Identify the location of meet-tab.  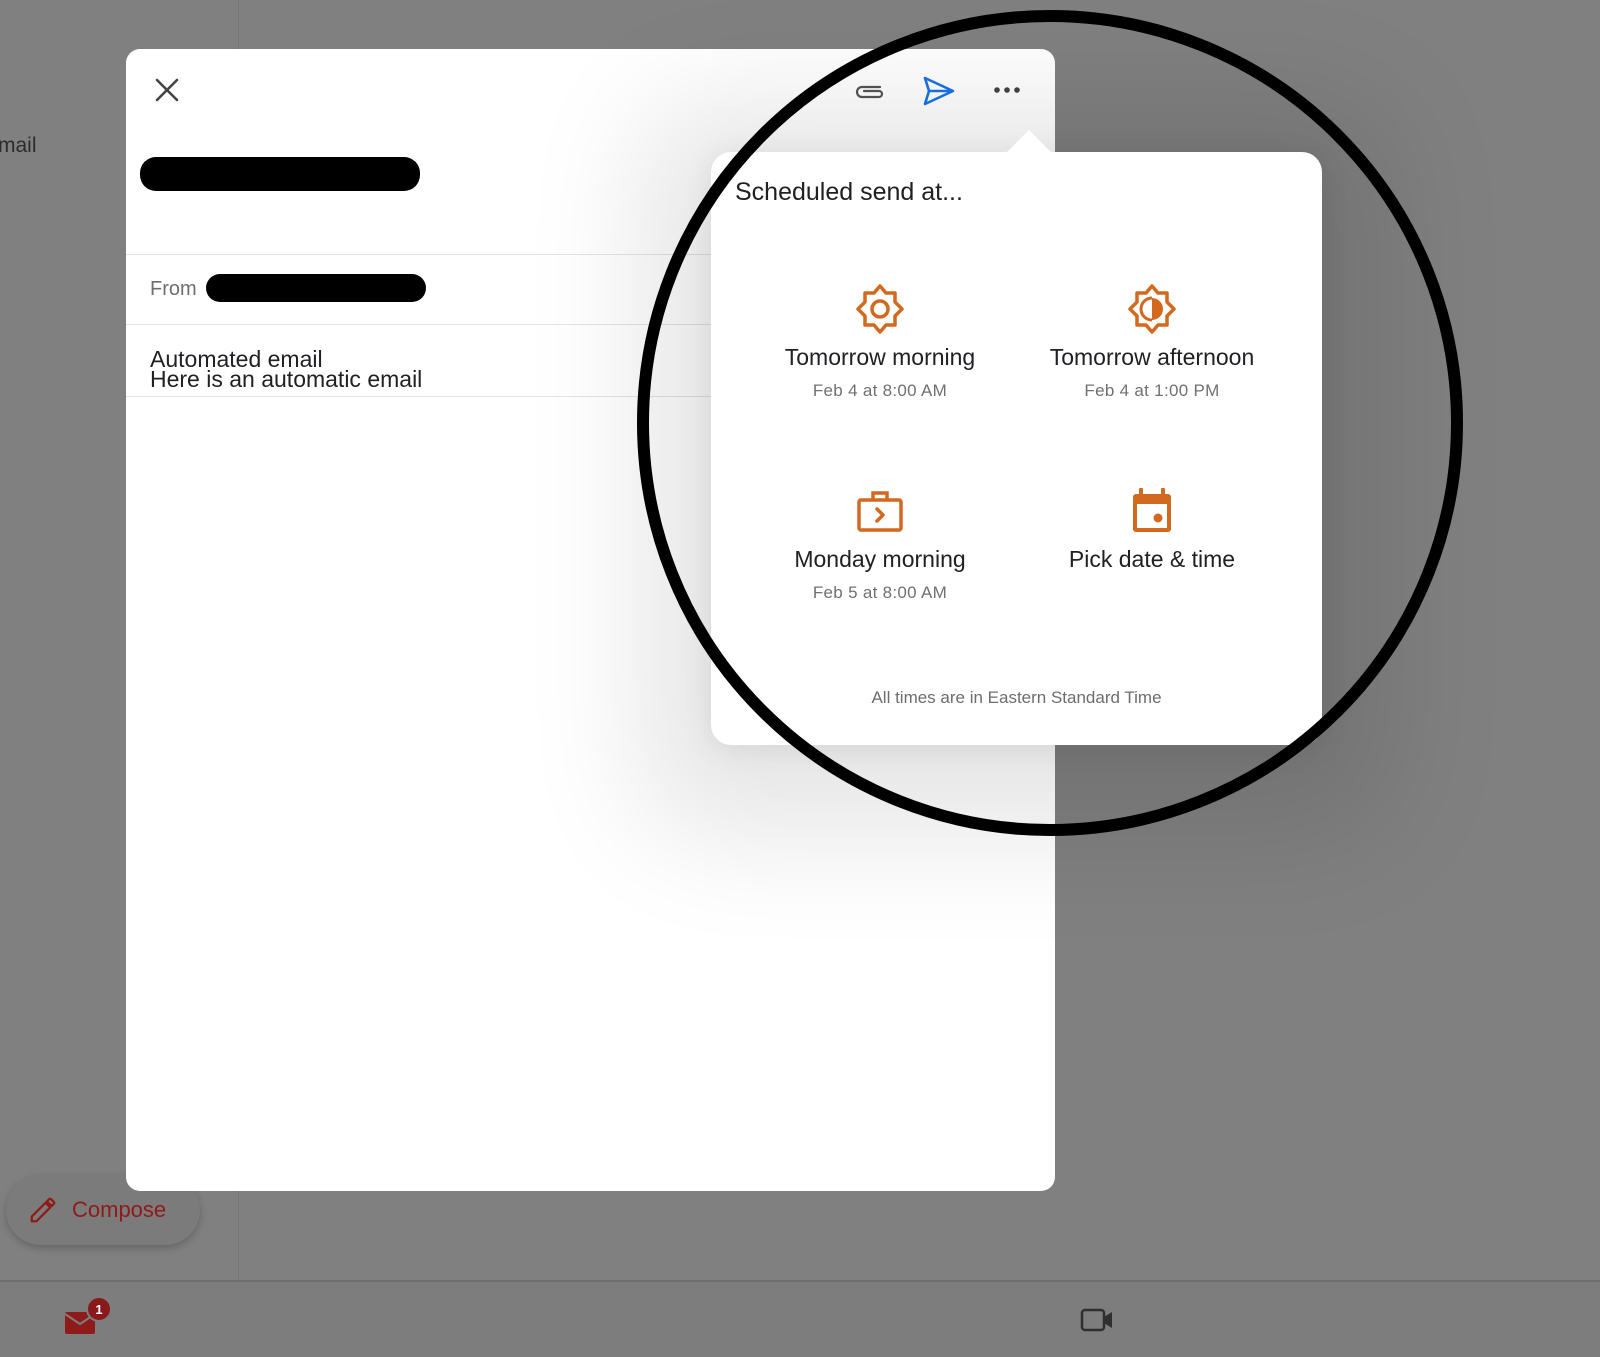
(1098, 1321).